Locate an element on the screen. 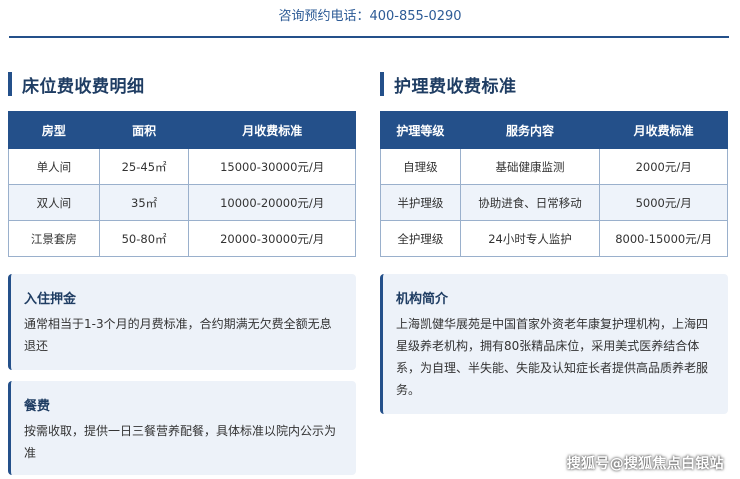 Image resolution: width=740 pixels, height=479 pixels. service-content-cell: 协助进食、日常移动 is located at coordinates (530, 202).